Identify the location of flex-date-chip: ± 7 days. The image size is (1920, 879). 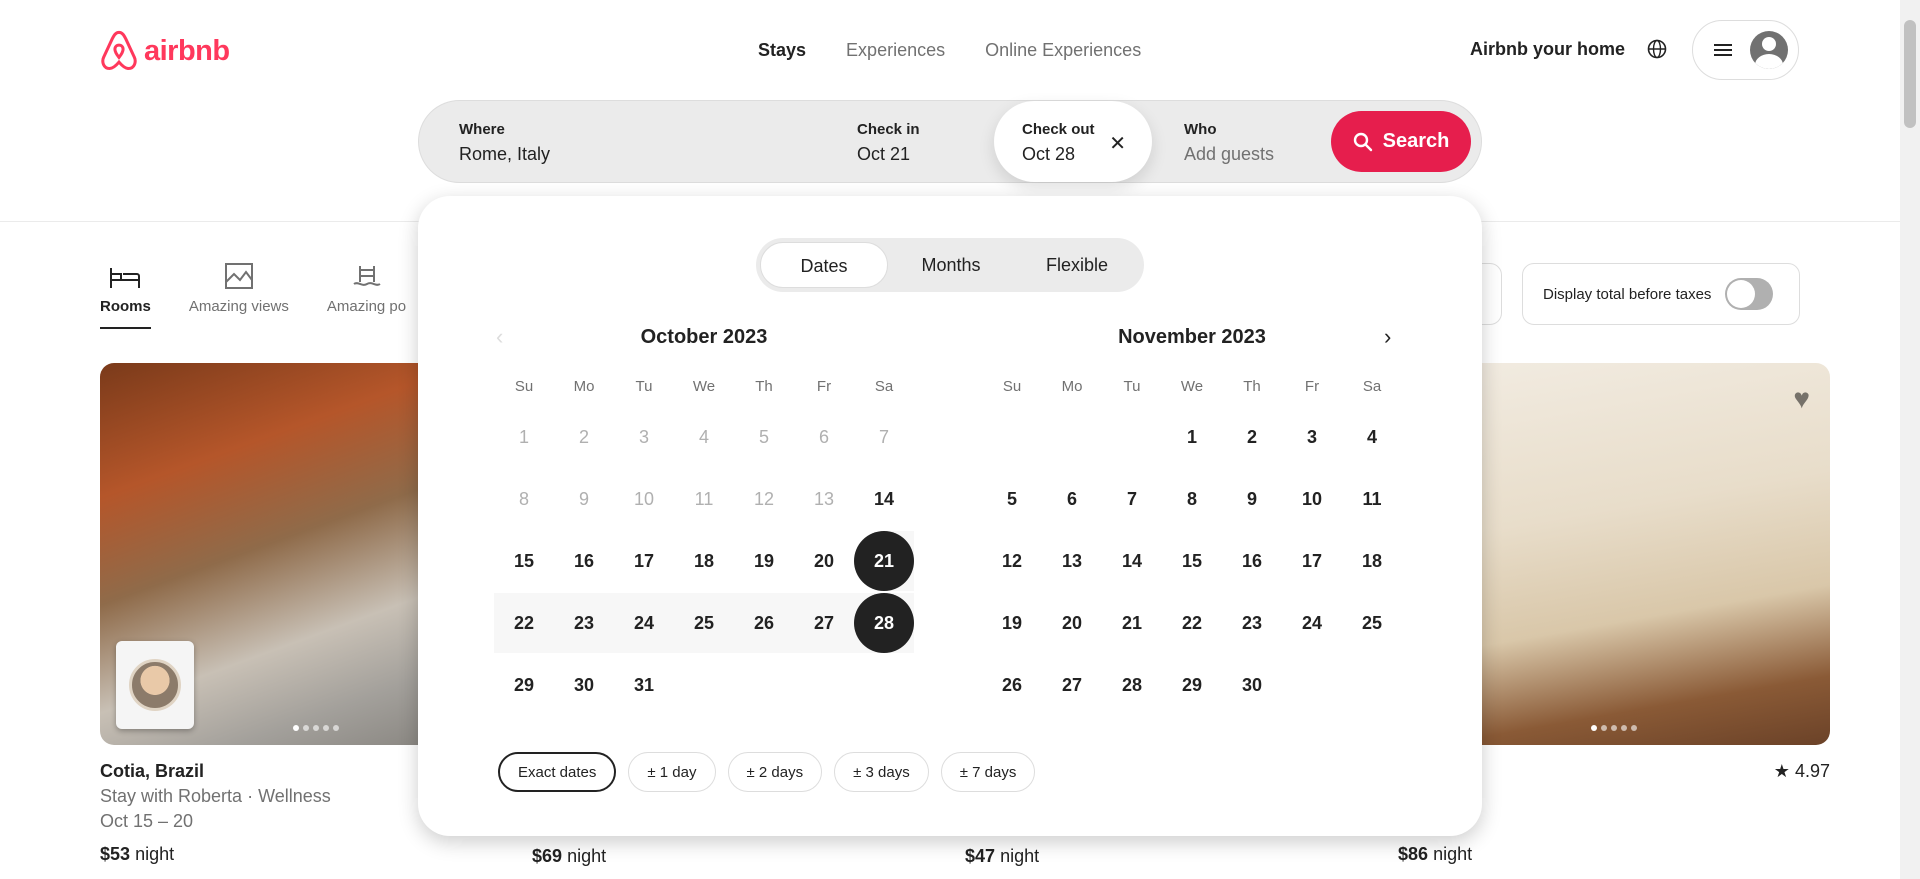
(988, 772).